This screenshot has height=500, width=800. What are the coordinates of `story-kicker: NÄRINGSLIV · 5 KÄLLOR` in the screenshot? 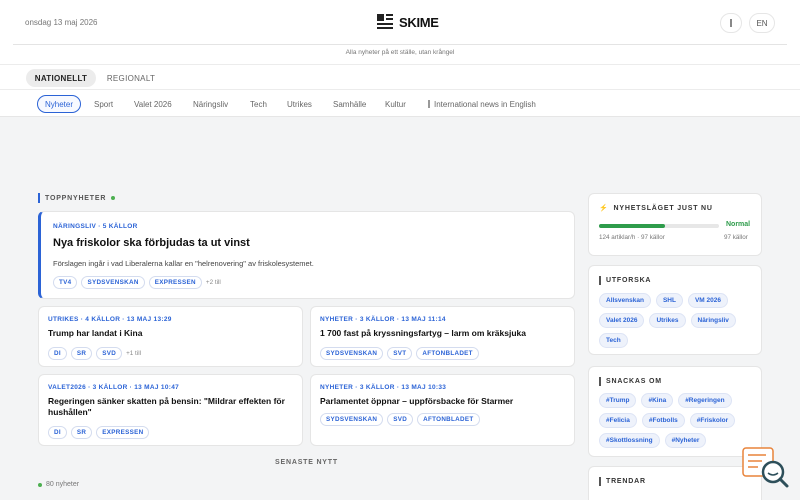 It's located at (95, 226).